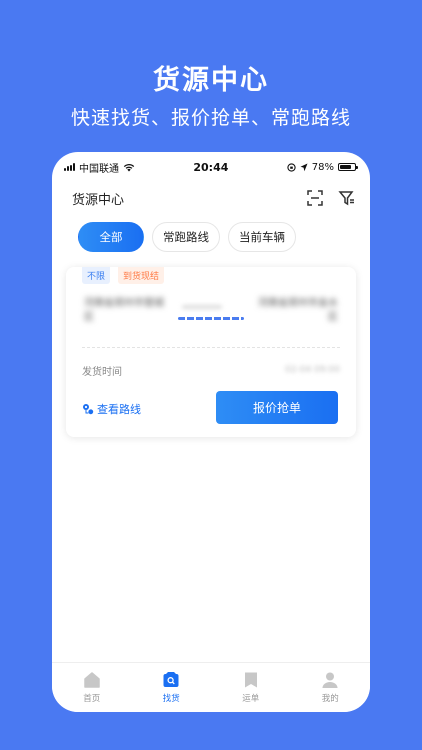  What do you see at coordinates (250, 680) in the screenshot?
I see `waybill-icon` at bounding box center [250, 680].